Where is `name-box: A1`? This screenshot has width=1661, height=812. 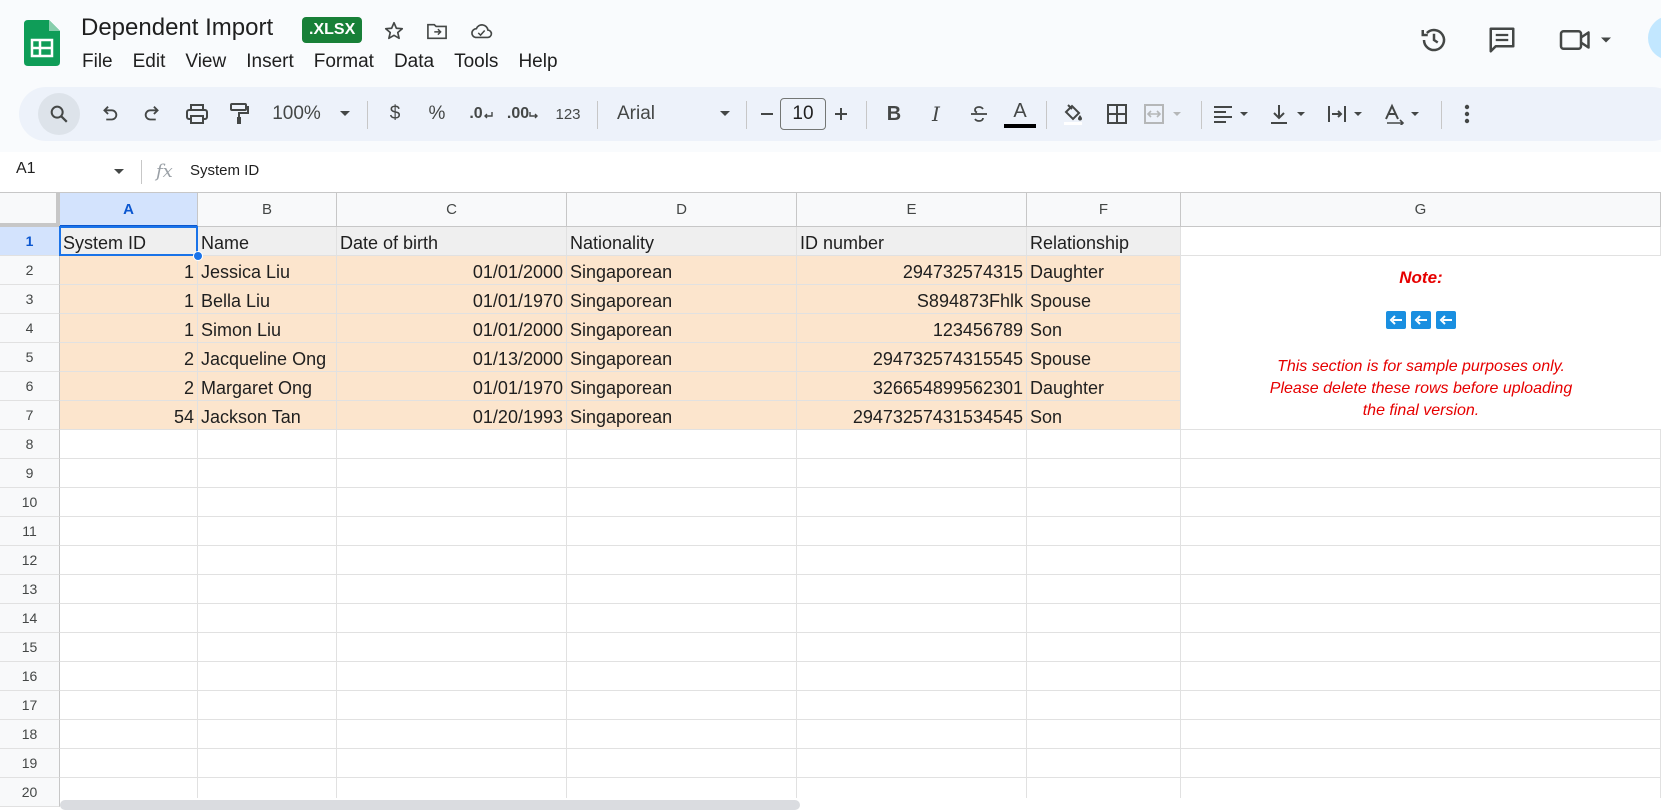
name-box: A1 is located at coordinates (26, 169).